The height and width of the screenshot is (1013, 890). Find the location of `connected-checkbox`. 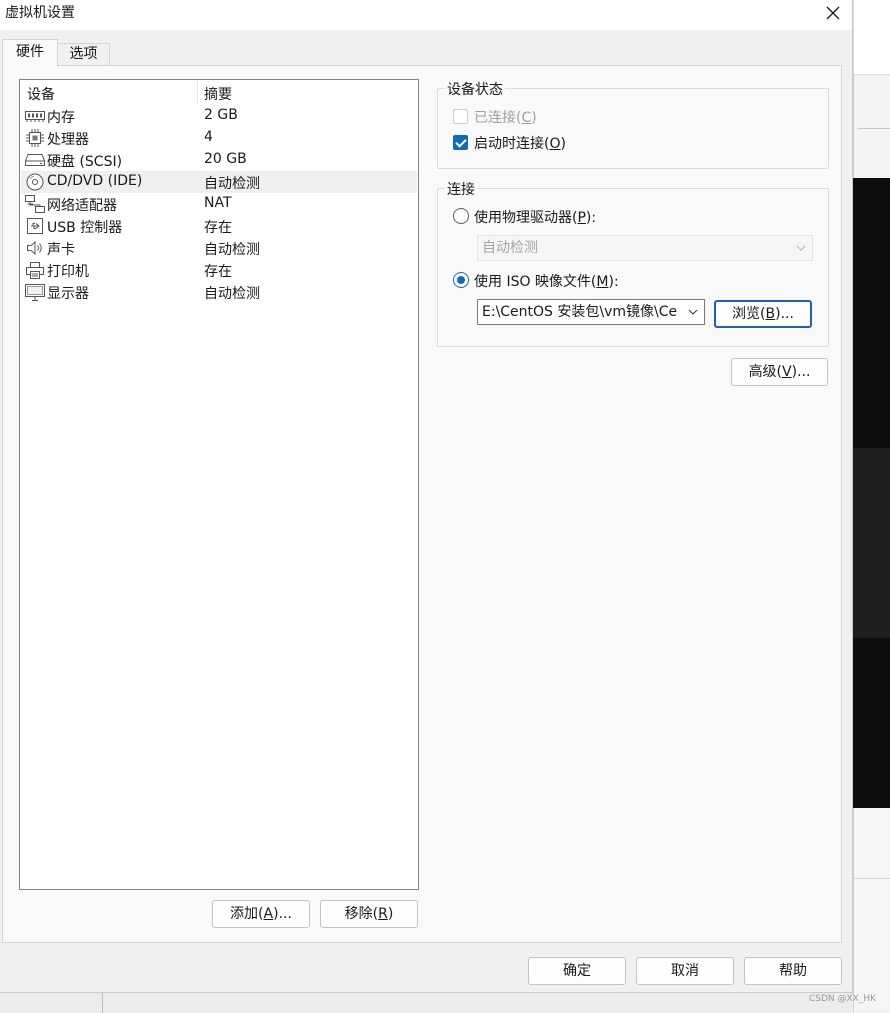

connected-checkbox is located at coordinates (460, 116).